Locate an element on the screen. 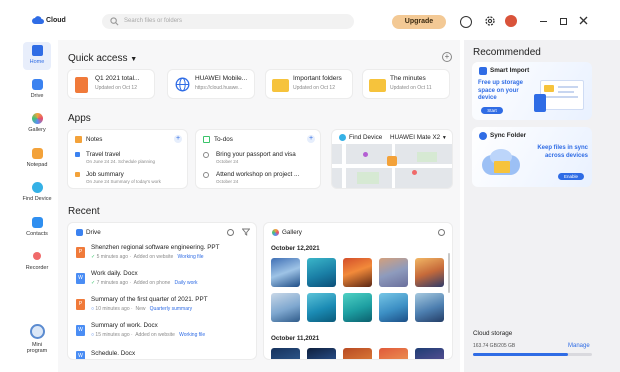  sidebar-item-mini-program: Mini program is located at coordinates (37, 339).